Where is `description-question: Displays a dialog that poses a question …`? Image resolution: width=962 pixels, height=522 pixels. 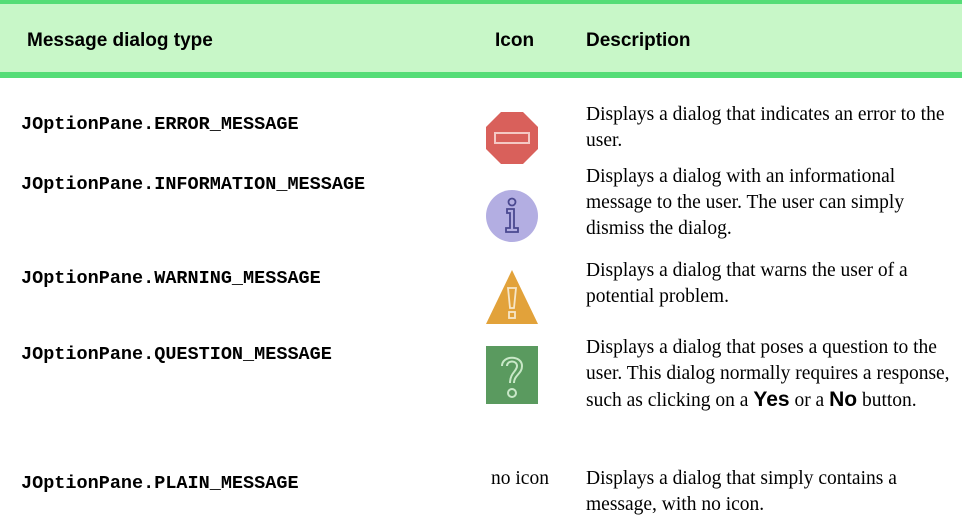 description-question: Displays a dialog that poses a question … is located at coordinates (774, 374).